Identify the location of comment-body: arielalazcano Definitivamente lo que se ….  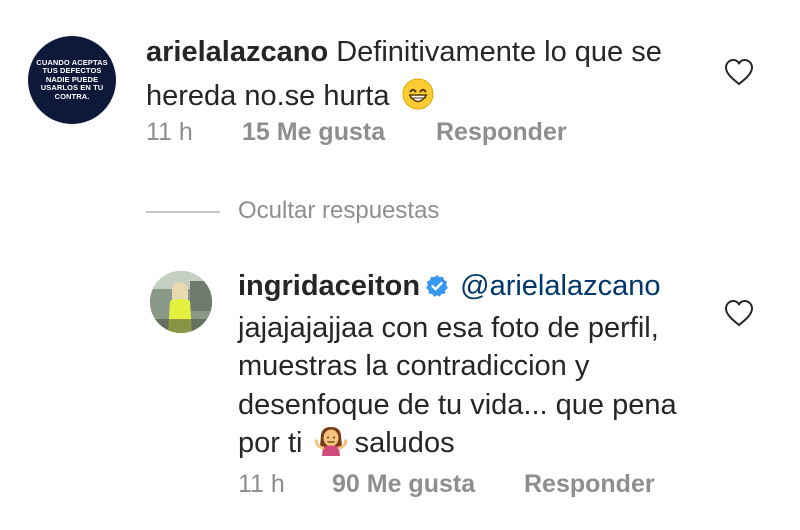
(426, 76).